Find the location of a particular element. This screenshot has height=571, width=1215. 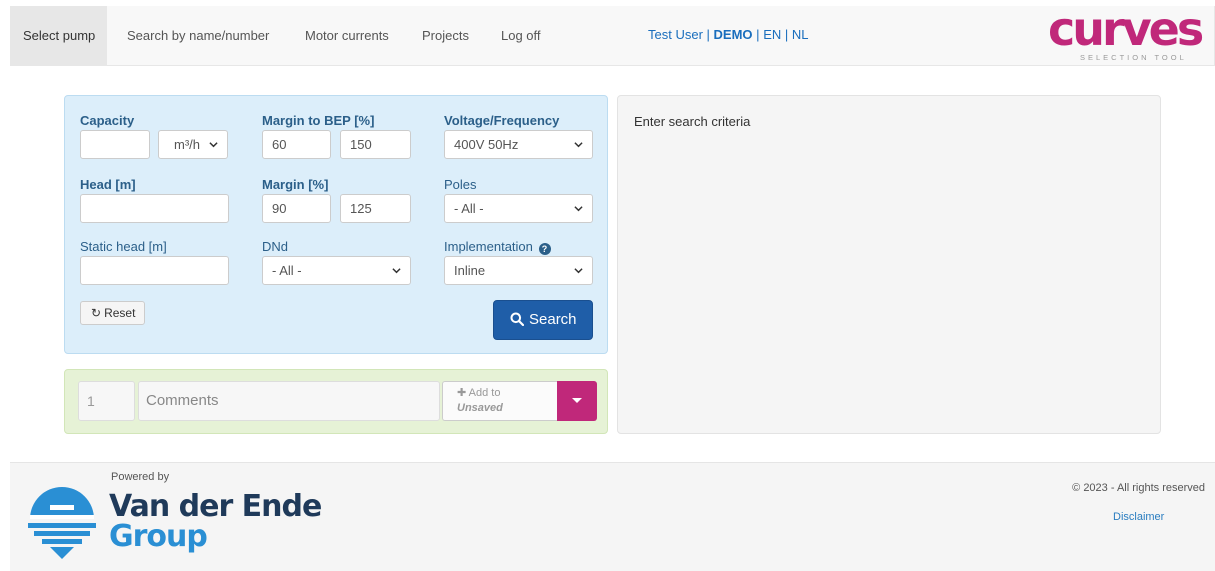

static-head-input is located at coordinates (154, 270).